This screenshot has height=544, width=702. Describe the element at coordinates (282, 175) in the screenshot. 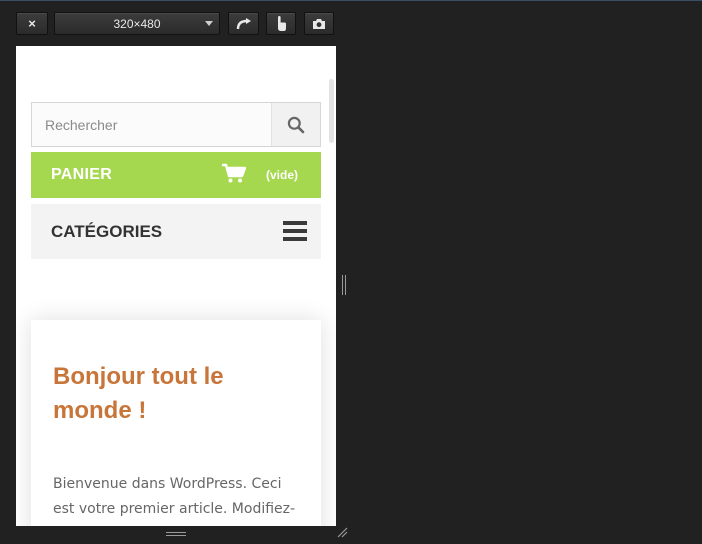

I see `cart-status: (vide)` at that location.